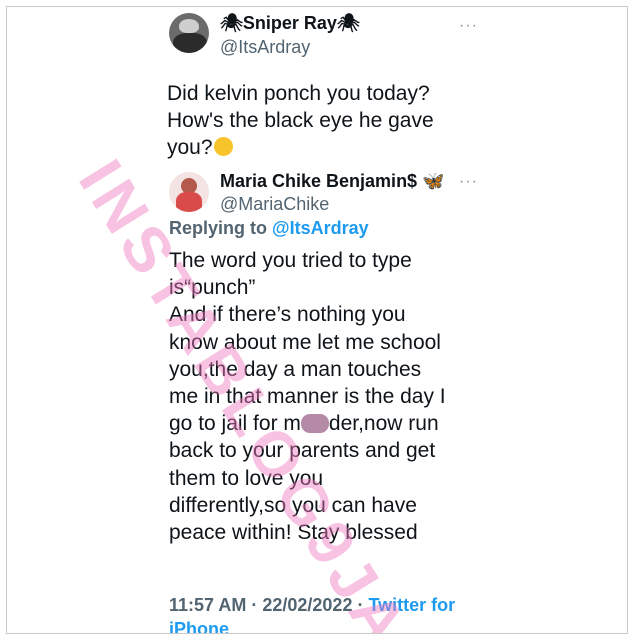 The height and width of the screenshot is (640, 634). Describe the element at coordinates (302, 451) in the screenshot. I see `tweet-line: back to your parents and get` at that location.